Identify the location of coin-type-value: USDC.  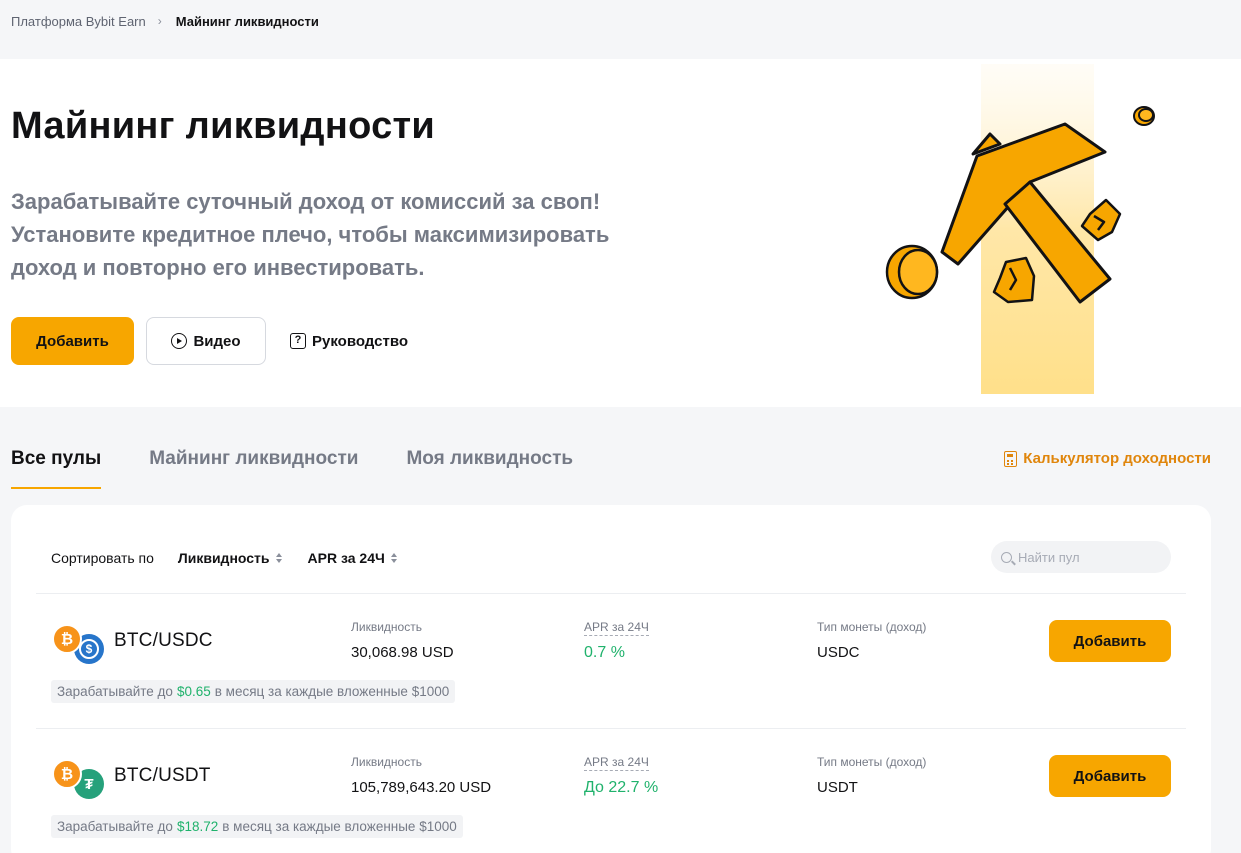
(838, 652).